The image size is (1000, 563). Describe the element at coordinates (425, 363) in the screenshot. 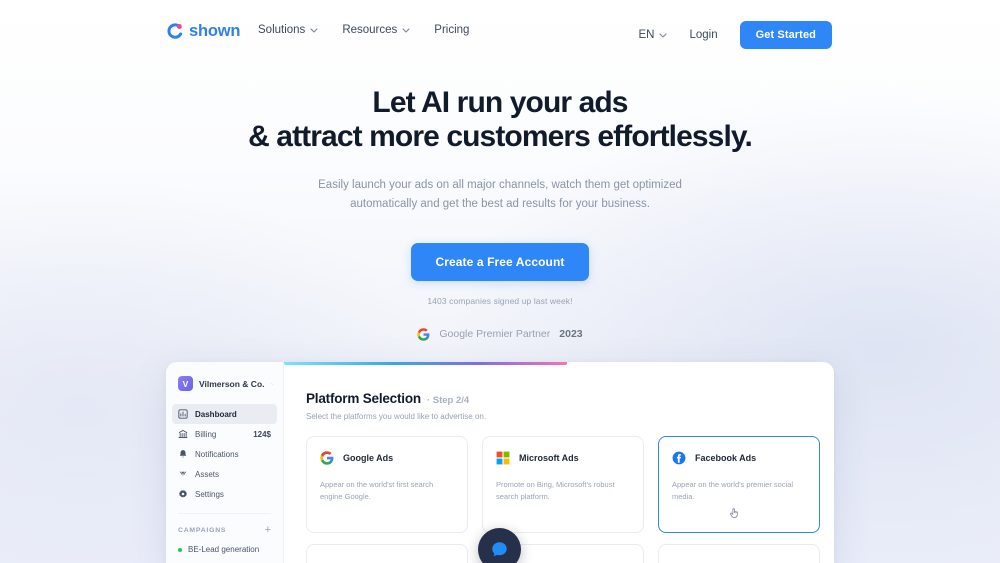

I see `step-progress-bar` at that location.